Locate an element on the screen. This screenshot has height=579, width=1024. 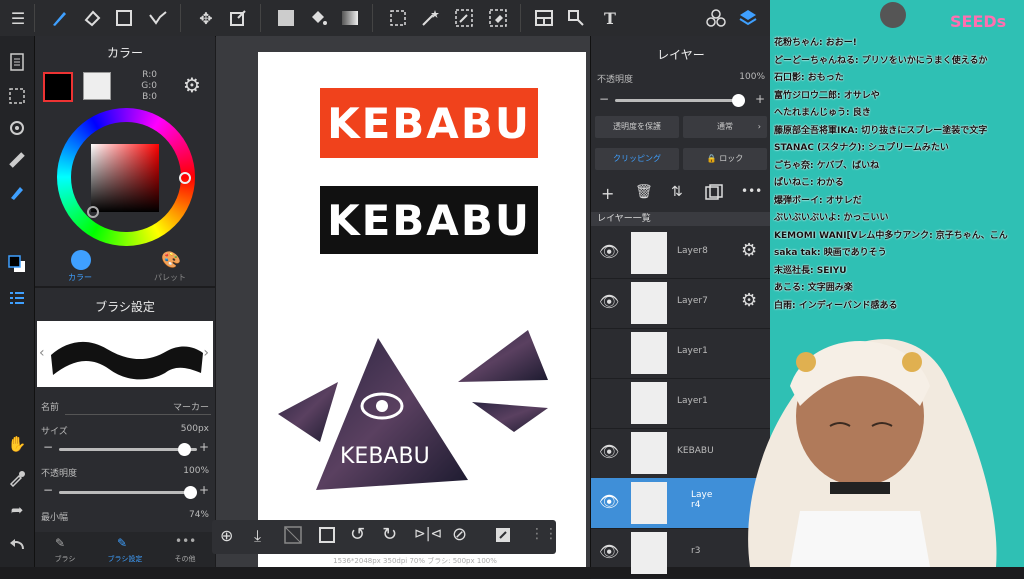
color-swatch-icon is located at coordinates (17, 264).